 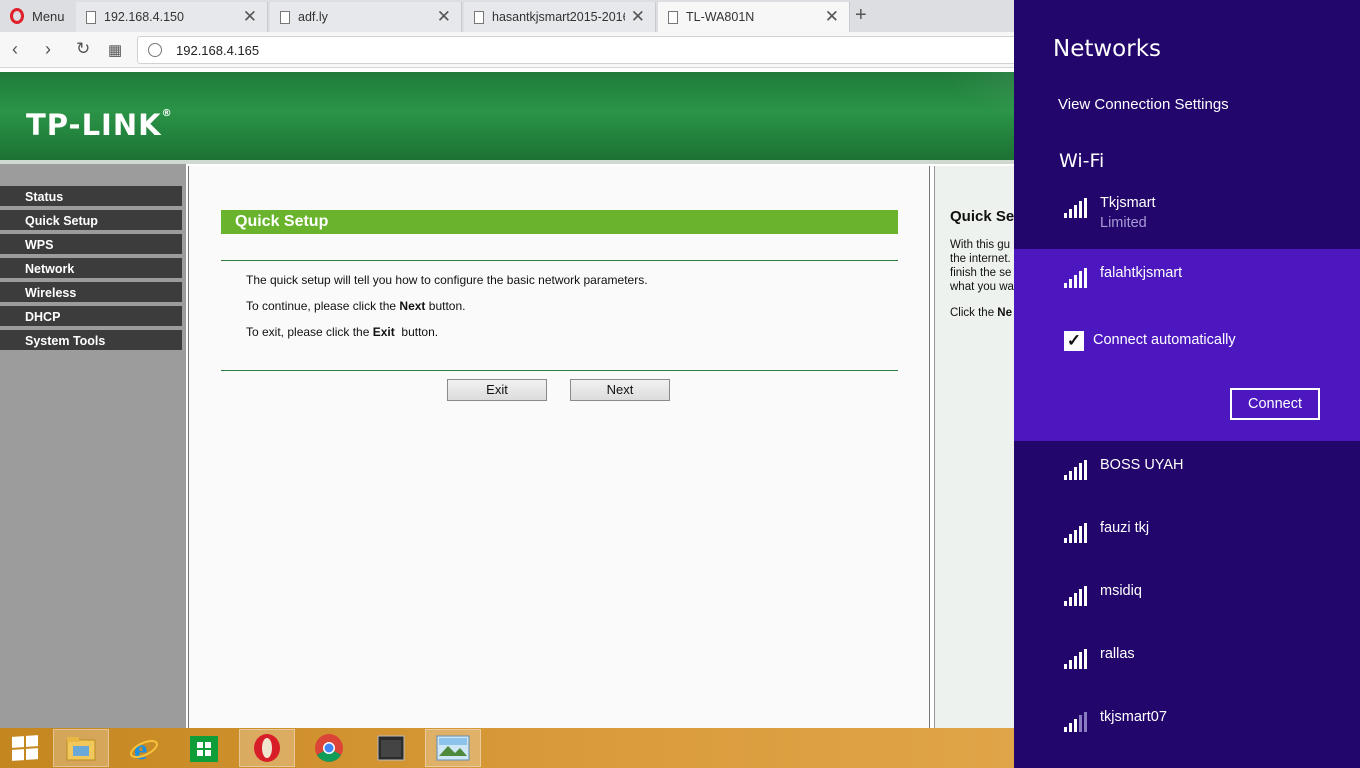 I want to click on forward-icon: ›, so click(x=48, y=49).